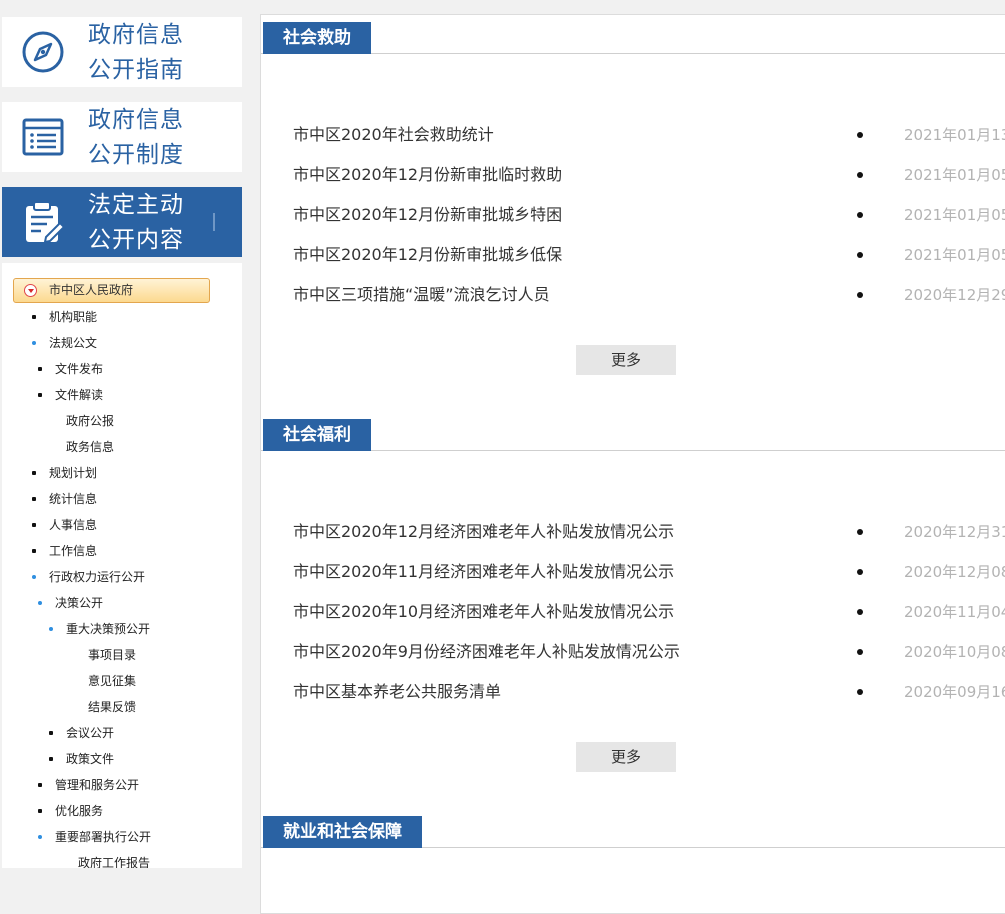 The image size is (1005, 914). I want to click on more-button-social-welfare: 更多, so click(626, 757).